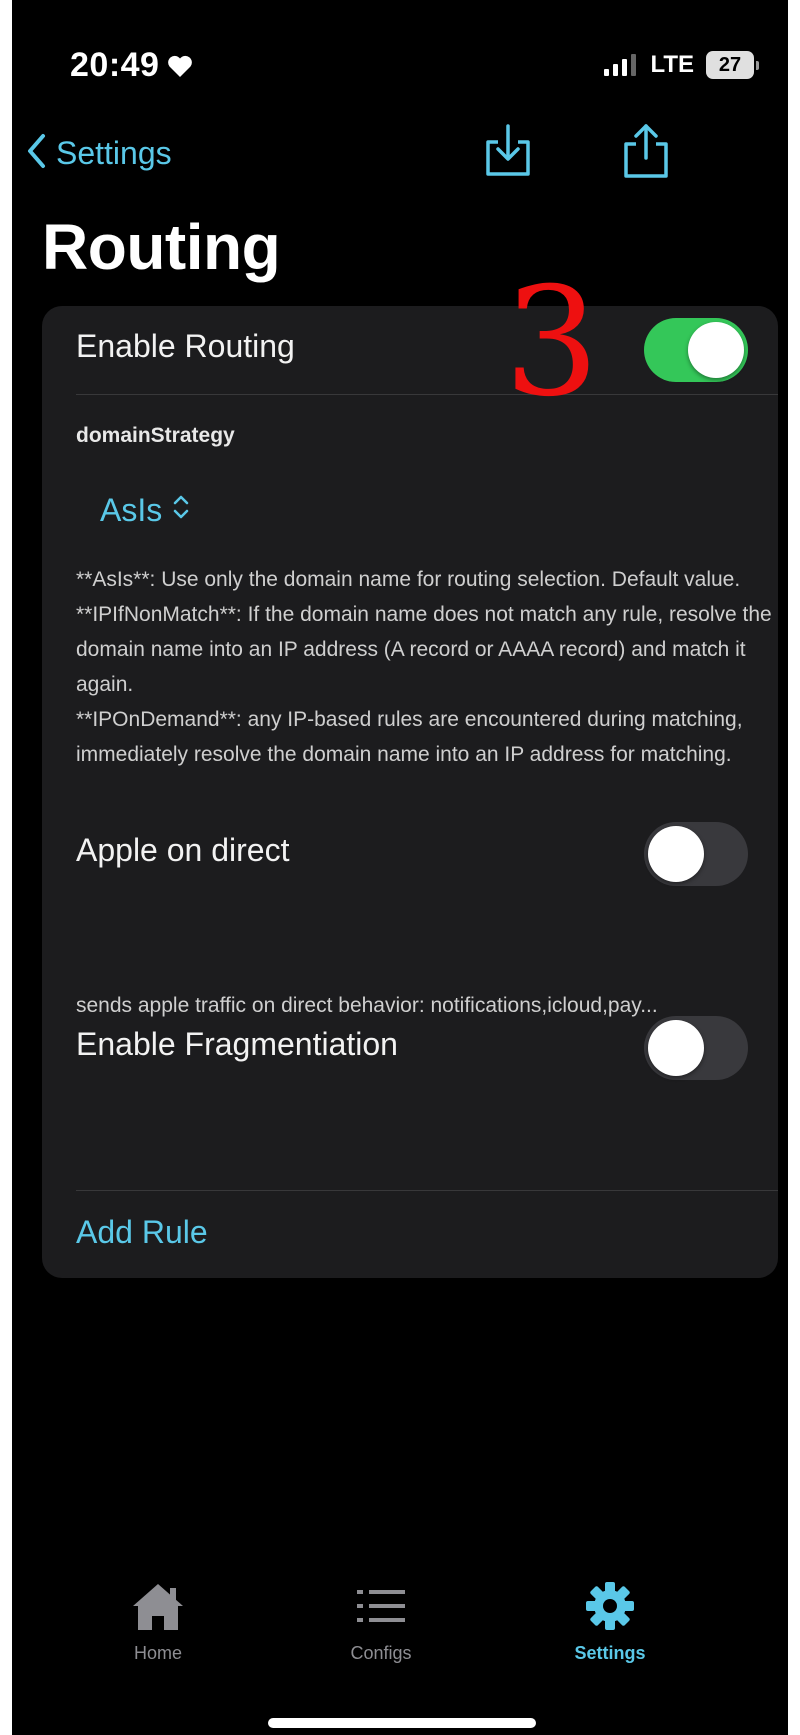 The height and width of the screenshot is (1735, 800). Describe the element at coordinates (610, 1653) in the screenshot. I see `tab-label: Settings` at that location.